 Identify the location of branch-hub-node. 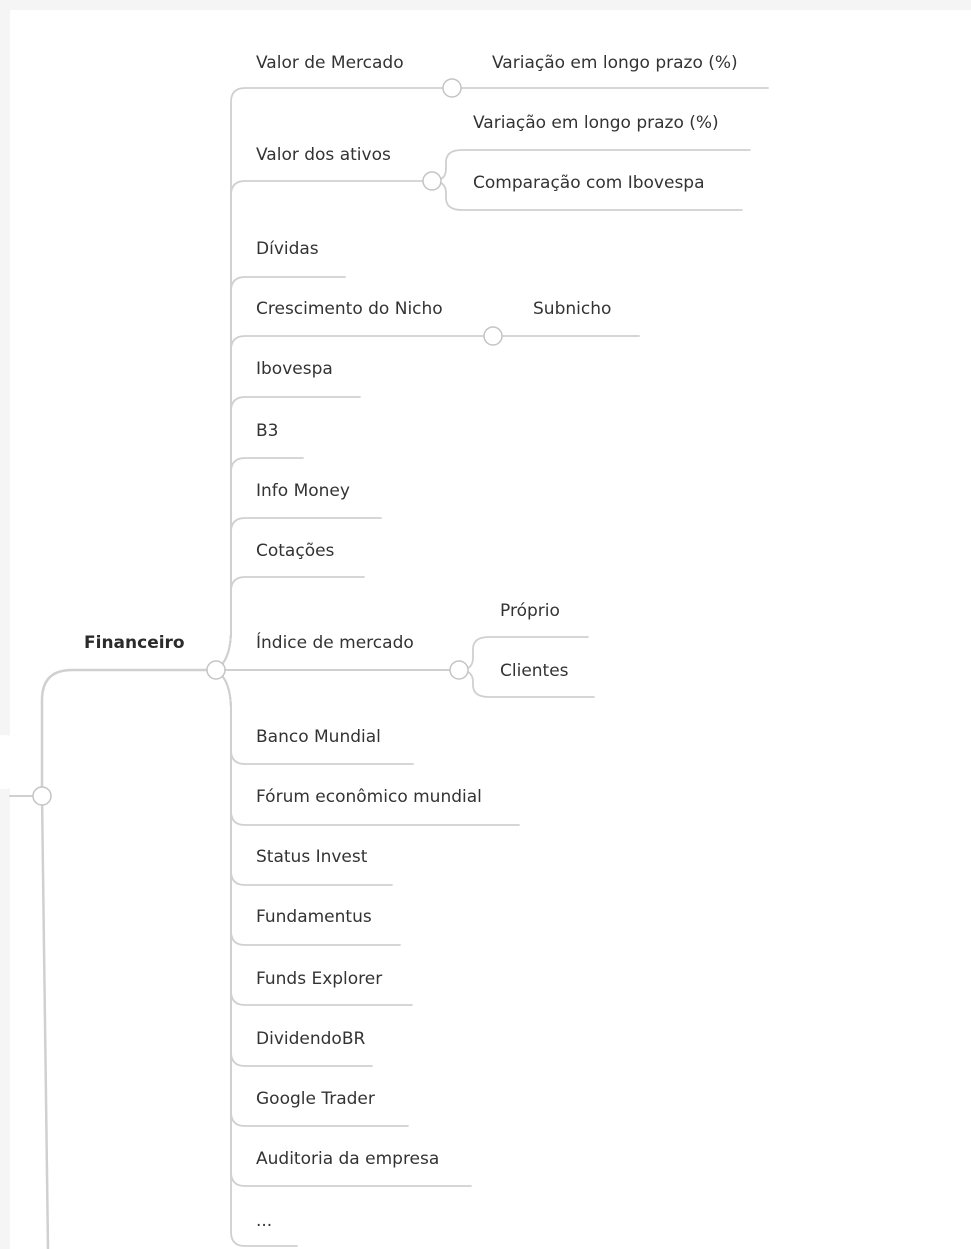
(216, 670).